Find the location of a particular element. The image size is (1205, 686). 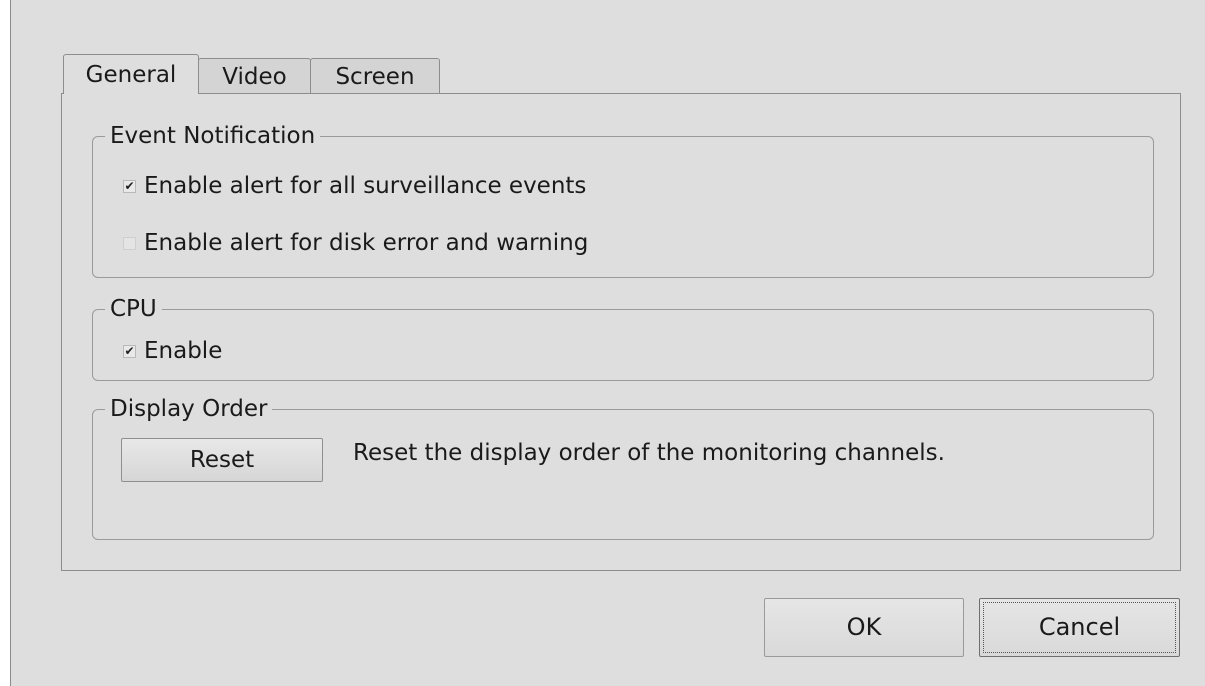

surveillance-alert-checkbox: ✔ is located at coordinates (129, 186).